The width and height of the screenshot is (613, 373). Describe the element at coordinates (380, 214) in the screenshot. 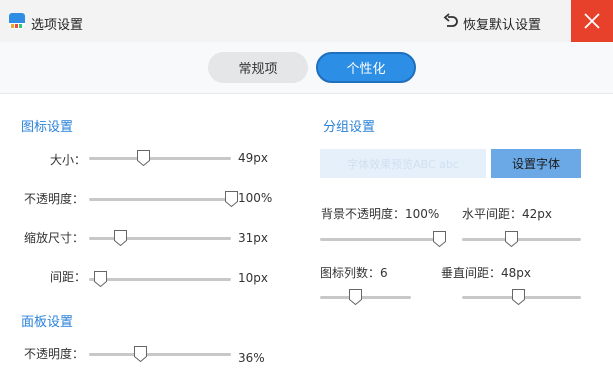

I see `bg-opacity-label: 背景不透明度：100%` at that location.